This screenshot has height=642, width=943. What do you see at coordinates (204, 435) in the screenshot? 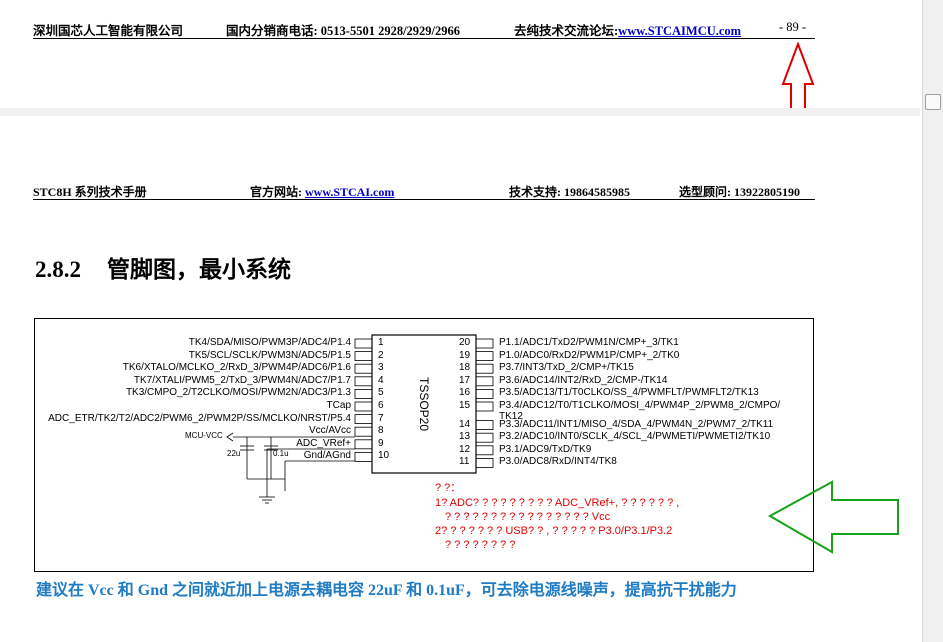
I see `mcu-vcc-label: MCU-VCC` at bounding box center [204, 435].